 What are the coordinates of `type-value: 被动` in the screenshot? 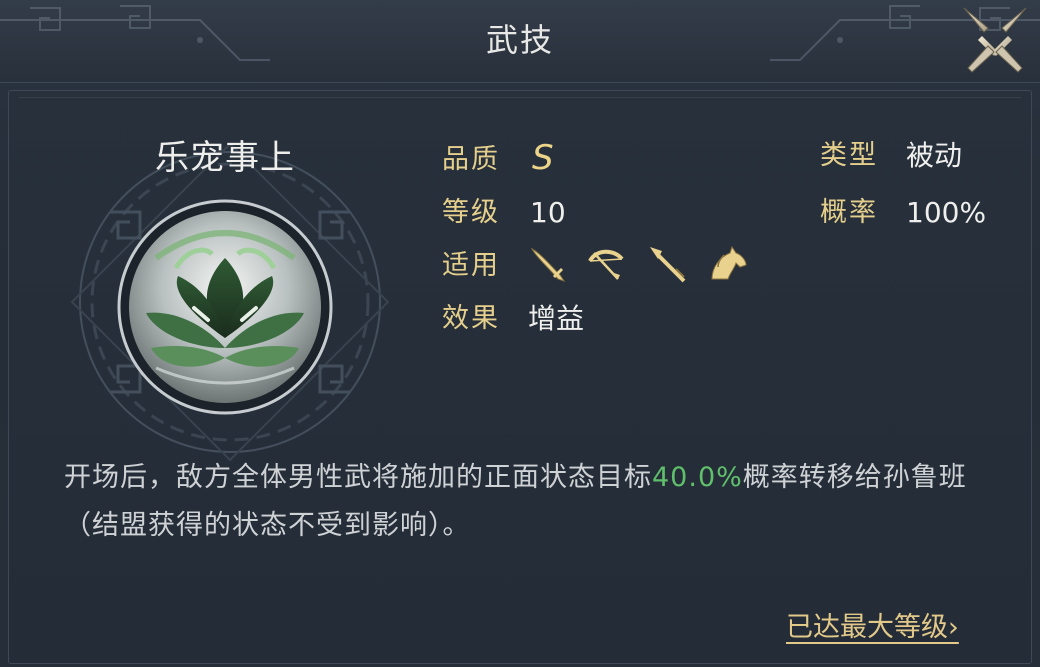 It's located at (934, 155).